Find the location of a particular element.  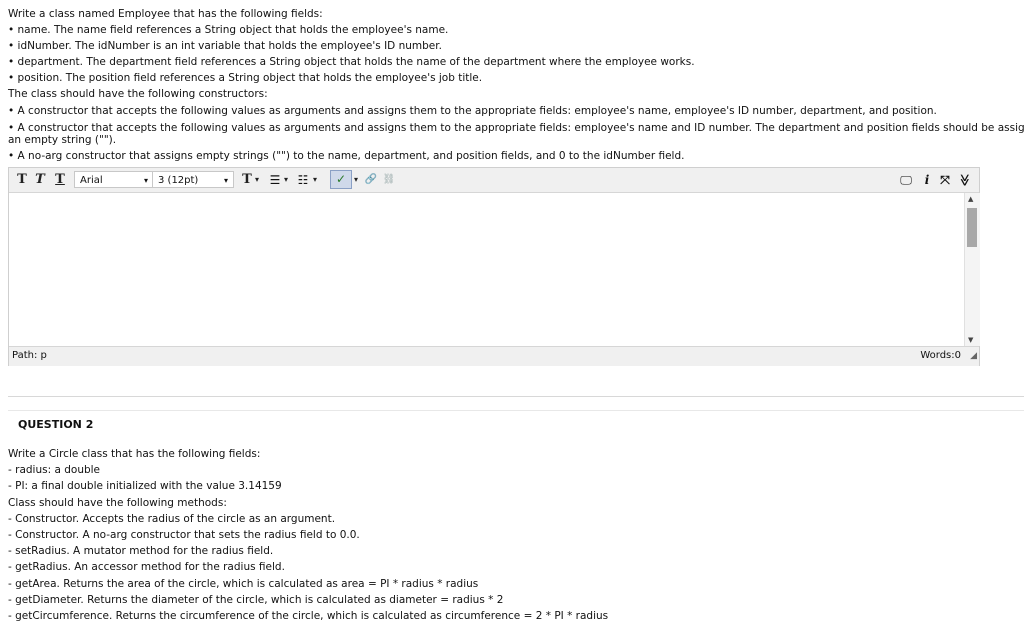

font-size-select: 3 (12pt) ▾ is located at coordinates (193, 179).